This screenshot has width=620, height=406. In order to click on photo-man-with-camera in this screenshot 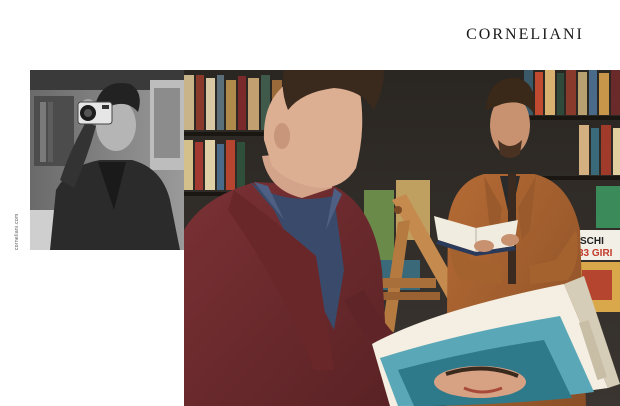, I will do `click(107, 160)`.